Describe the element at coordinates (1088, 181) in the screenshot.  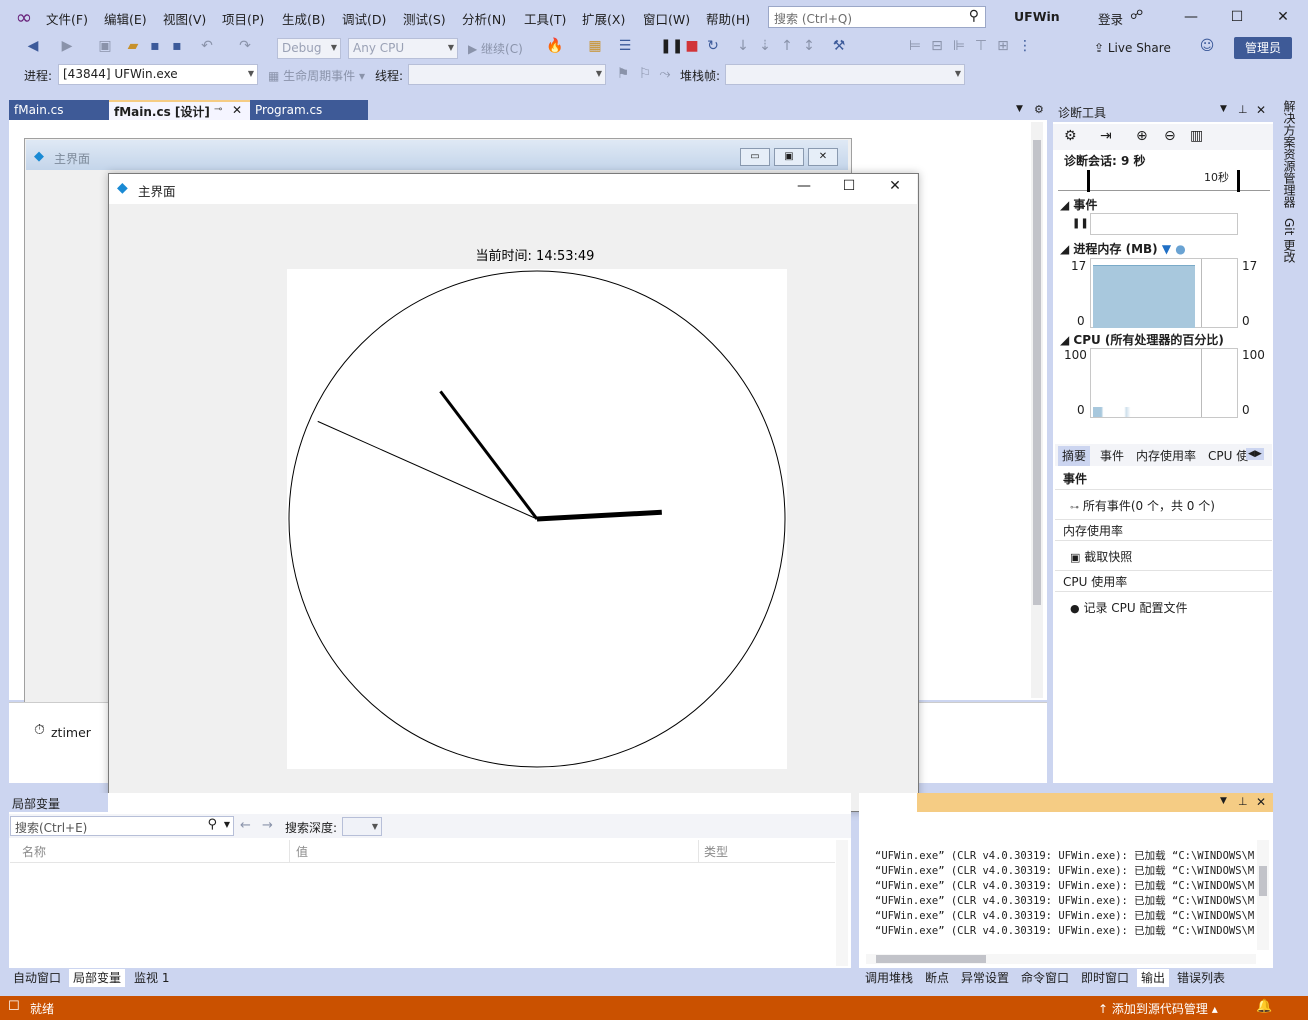
I see `timeline-start-marker` at that location.